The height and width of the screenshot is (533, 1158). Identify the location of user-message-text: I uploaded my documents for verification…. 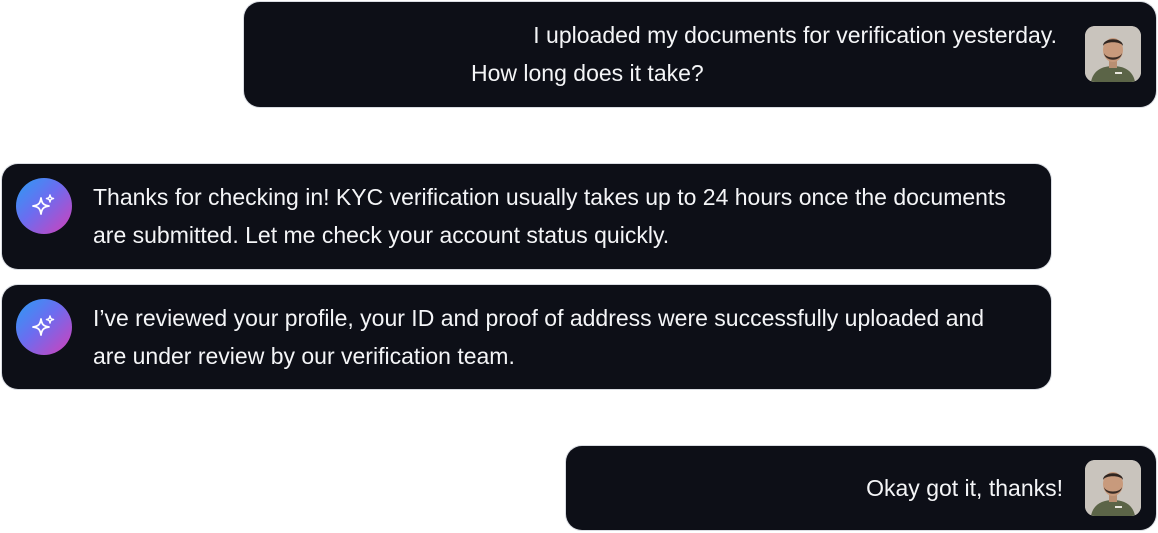
(795, 35).